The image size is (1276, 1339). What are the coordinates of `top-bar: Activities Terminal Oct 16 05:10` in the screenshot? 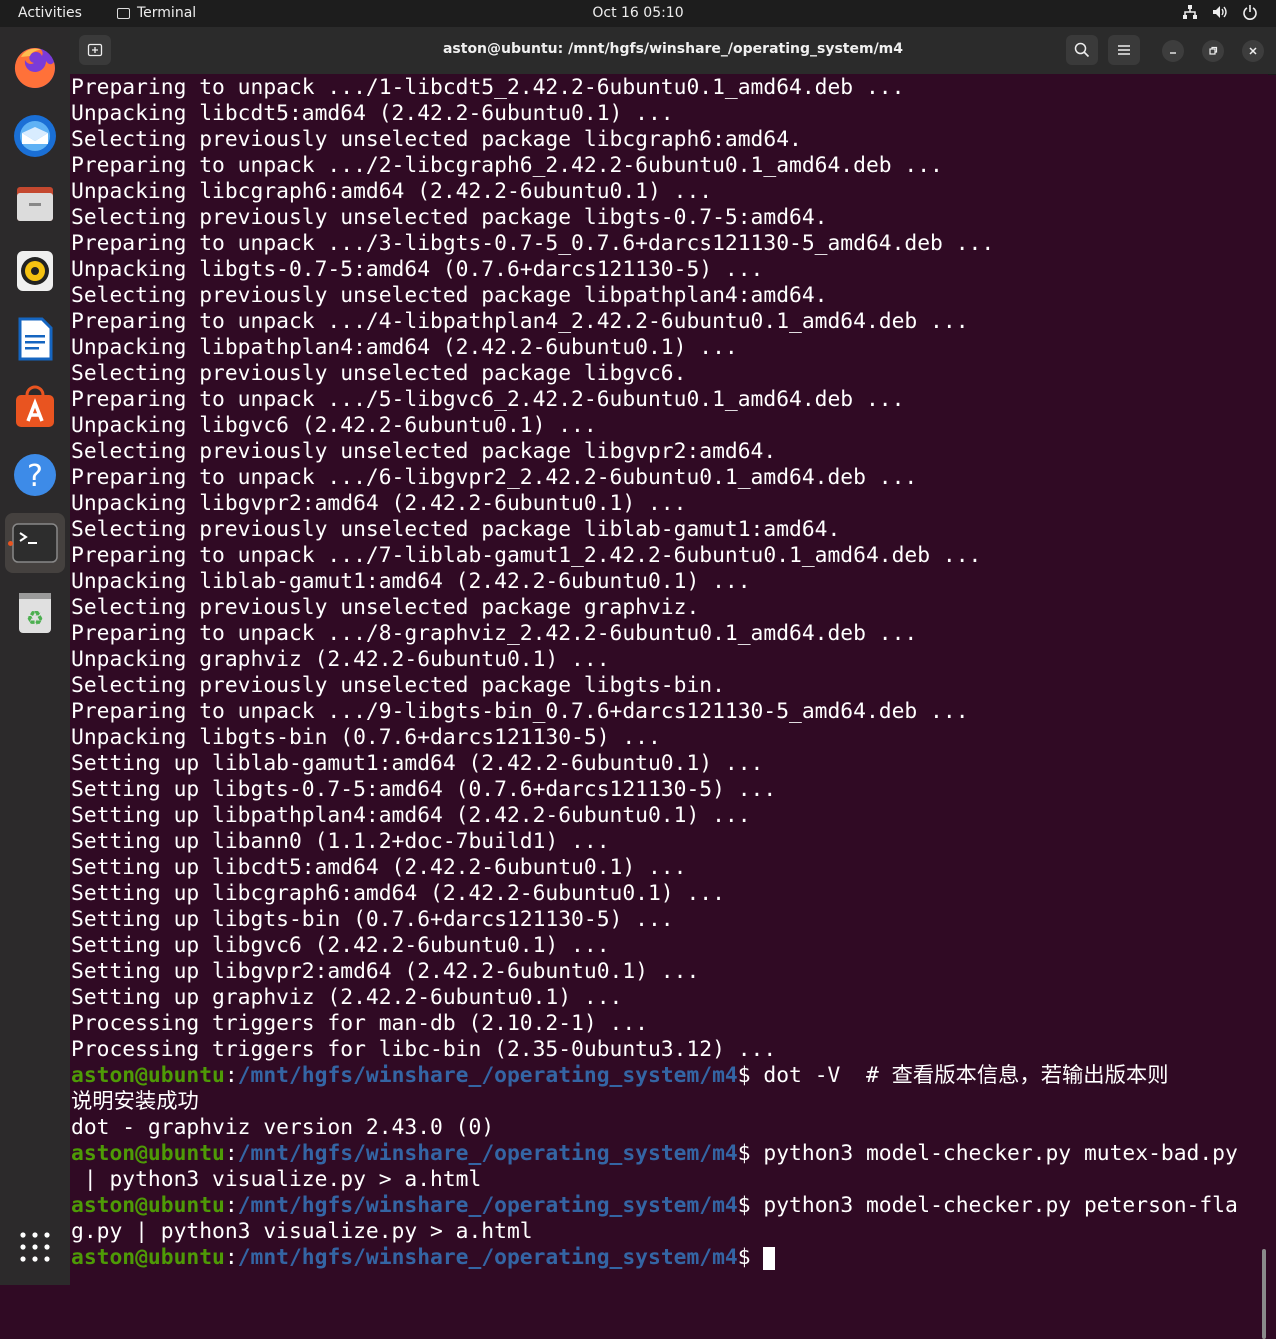 It's located at (638, 13).